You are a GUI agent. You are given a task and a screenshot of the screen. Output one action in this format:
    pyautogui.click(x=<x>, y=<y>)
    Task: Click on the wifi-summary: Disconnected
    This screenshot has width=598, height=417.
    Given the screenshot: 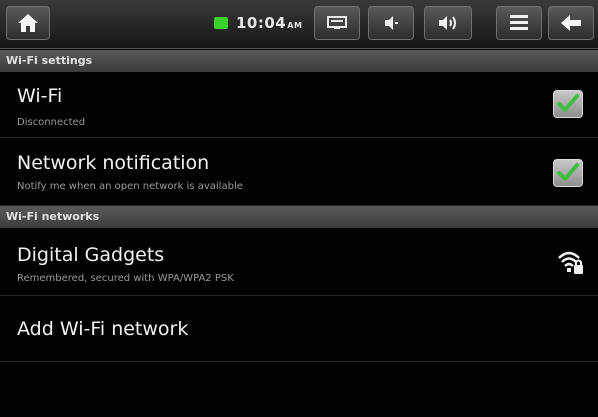 What is the action you would take?
    pyautogui.click(x=51, y=122)
    